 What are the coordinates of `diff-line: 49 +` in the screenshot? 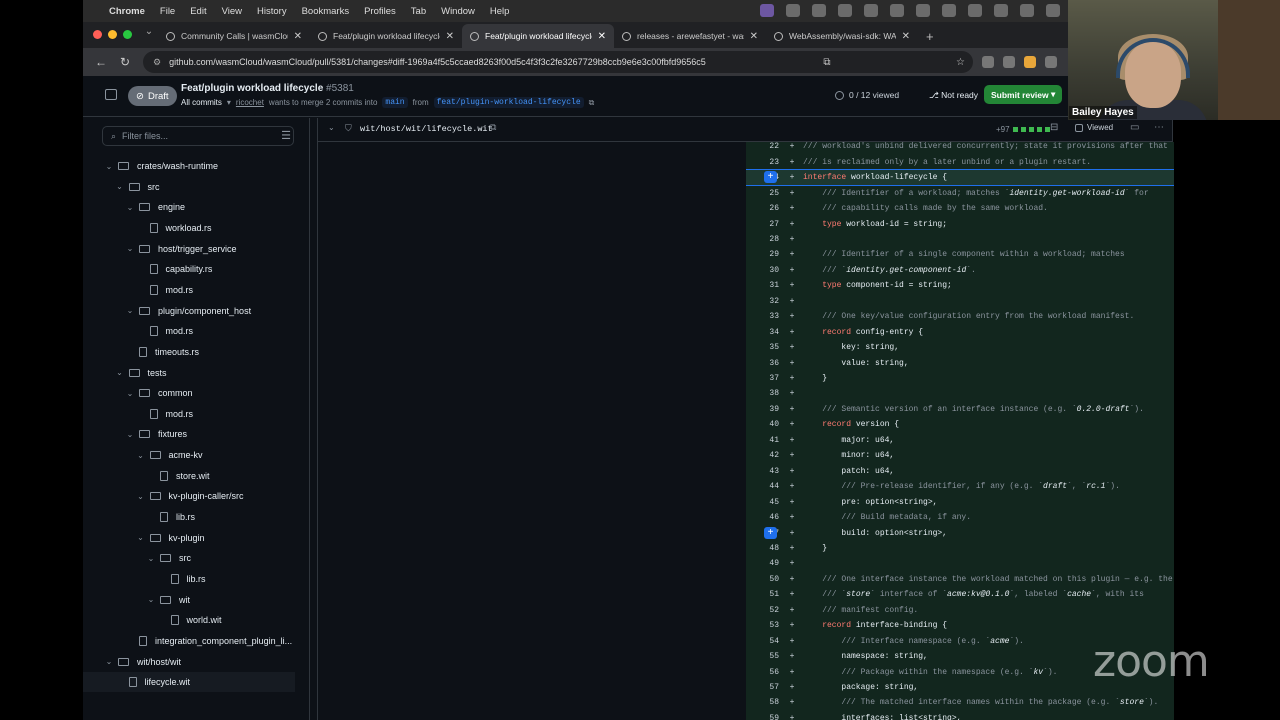 It's located at (960, 564).